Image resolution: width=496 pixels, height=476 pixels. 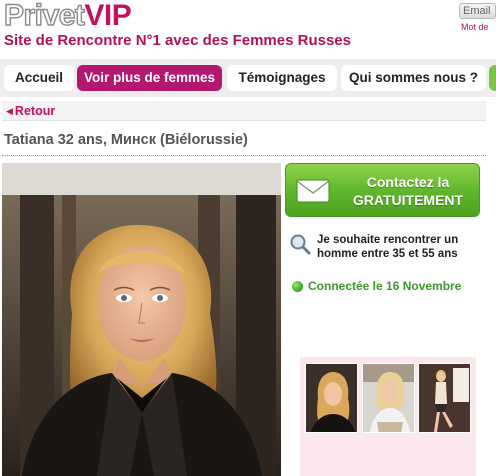 What do you see at coordinates (413, 78) in the screenshot?
I see `tab-qui-sommes-nous: Qui sommes nous ?` at bounding box center [413, 78].